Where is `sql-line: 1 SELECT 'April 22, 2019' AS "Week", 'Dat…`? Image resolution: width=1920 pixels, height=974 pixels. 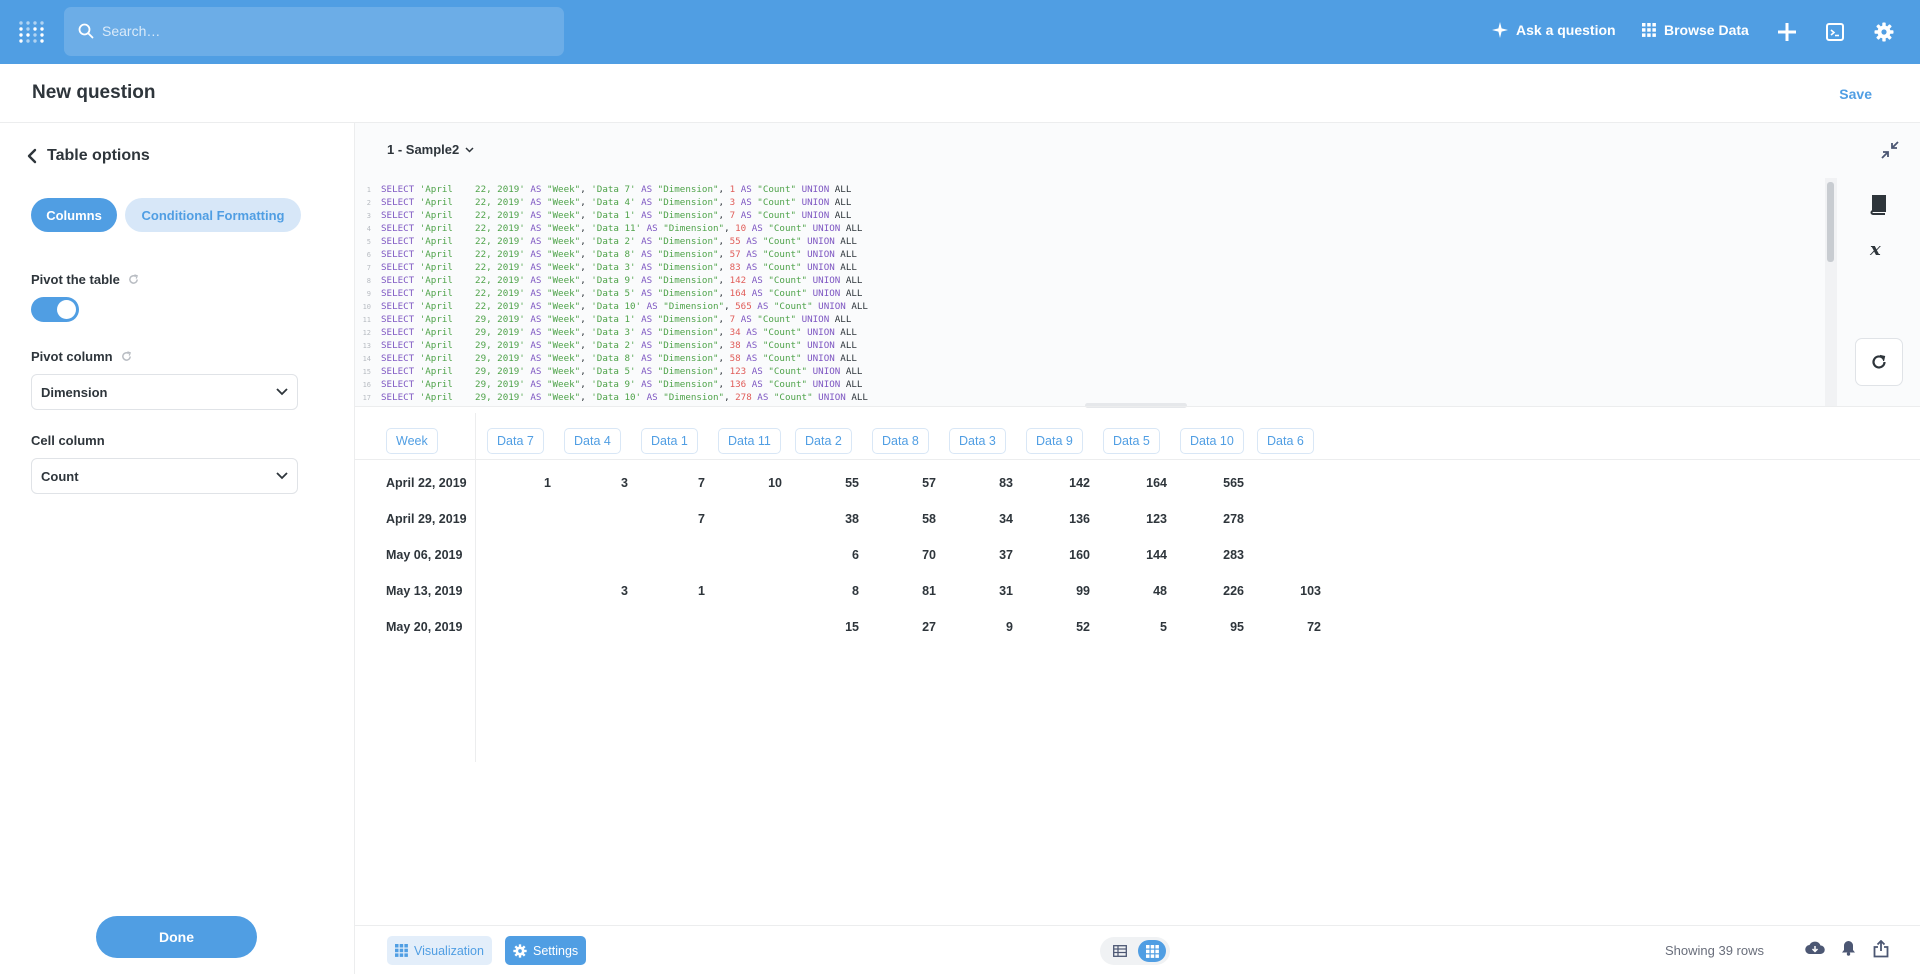 sql-line: 1 SELECT 'April 22, 2019' AS "Week", 'Dat… is located at coordinates (1090, 189).